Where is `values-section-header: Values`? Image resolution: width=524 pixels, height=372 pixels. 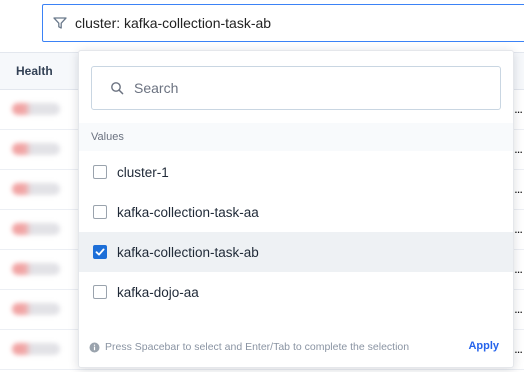 values-section-header: Values is located at coordinates (296, 137).